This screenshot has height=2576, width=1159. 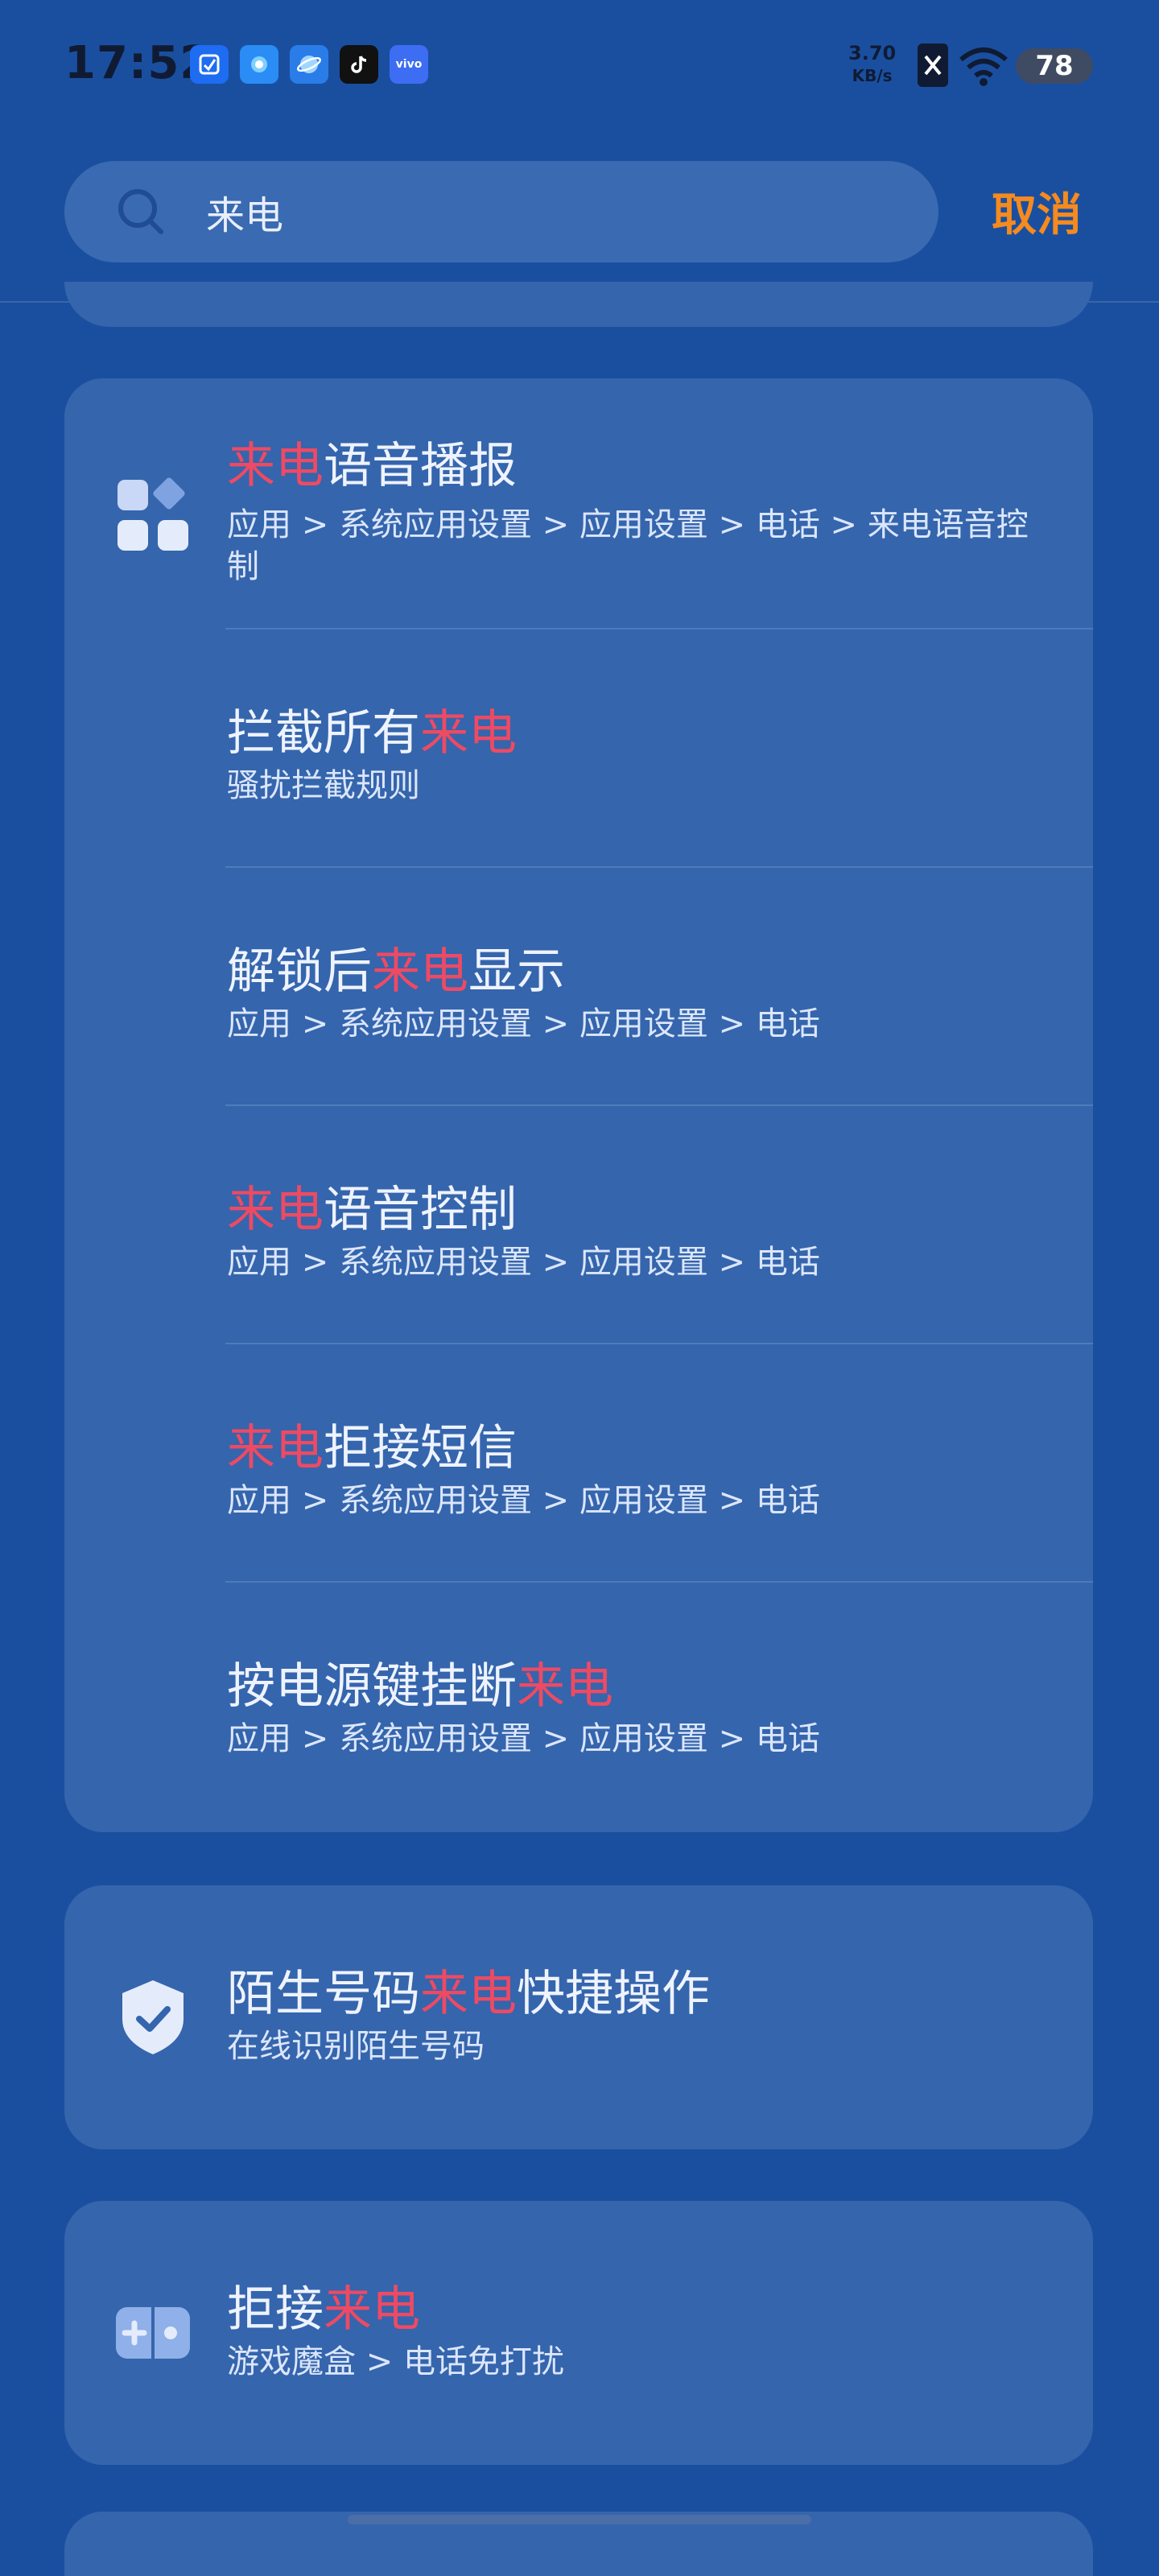 I want to click on result-title: 拦截所有来电, so click(x=372, y=733).